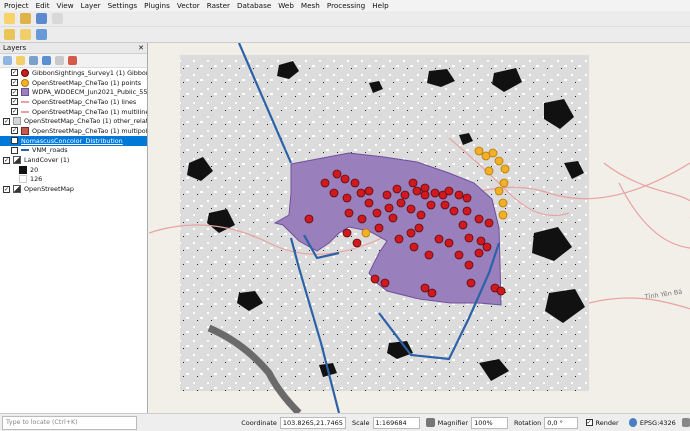 This screenshot has width=690, height=431. Describe the element at coordinates (36, 179) in the screenshot. I see `layer-label: 126` at that location.